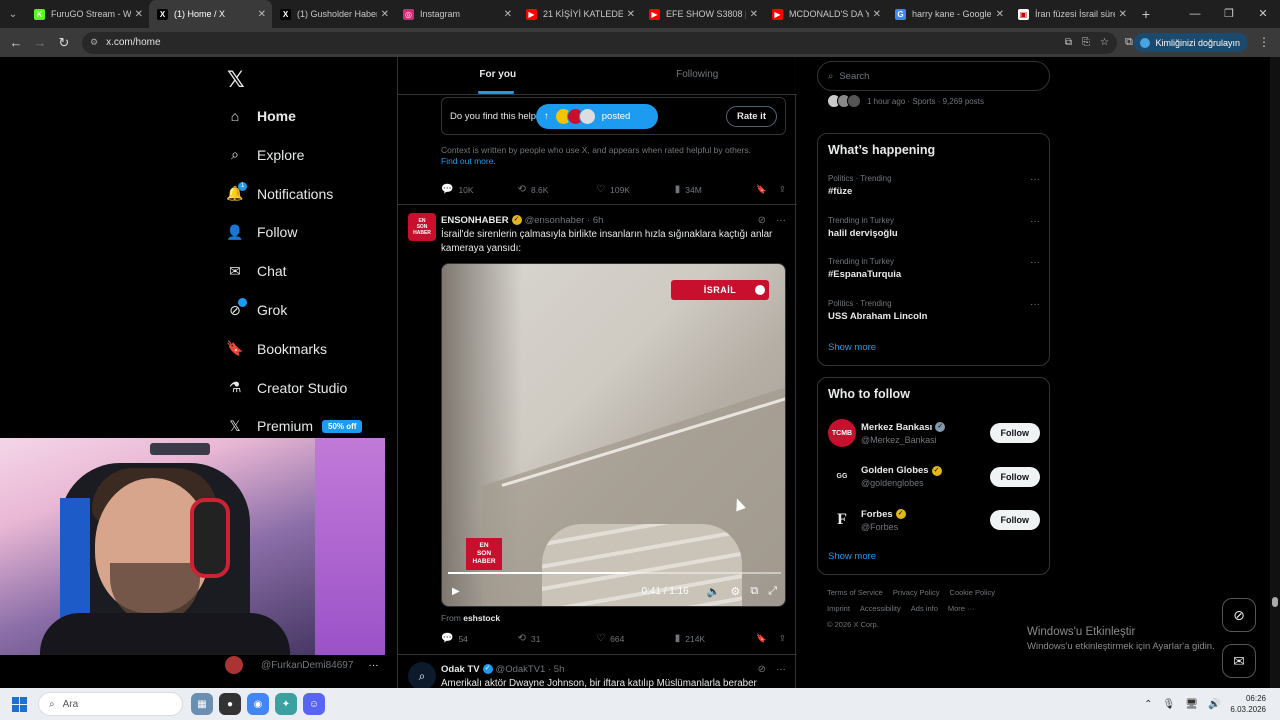 The width and height of the screenshot is (1280, 720). I want to click on footer-link: Ads info, so click(924, 608).